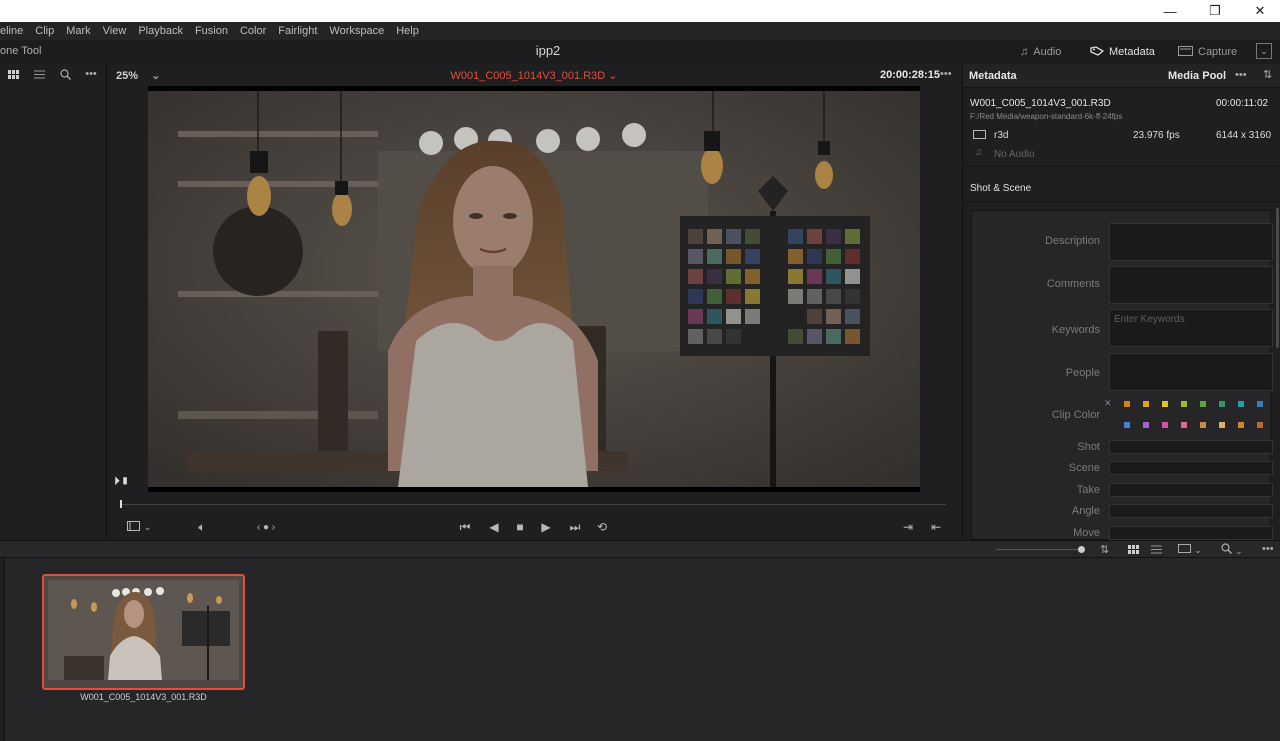 The height and width of the screenshot is (741, 1280). What do you see at coordinates (407, 31) in the screenshot?
I see `menu-help: Help` at bounding box center [407, 31].